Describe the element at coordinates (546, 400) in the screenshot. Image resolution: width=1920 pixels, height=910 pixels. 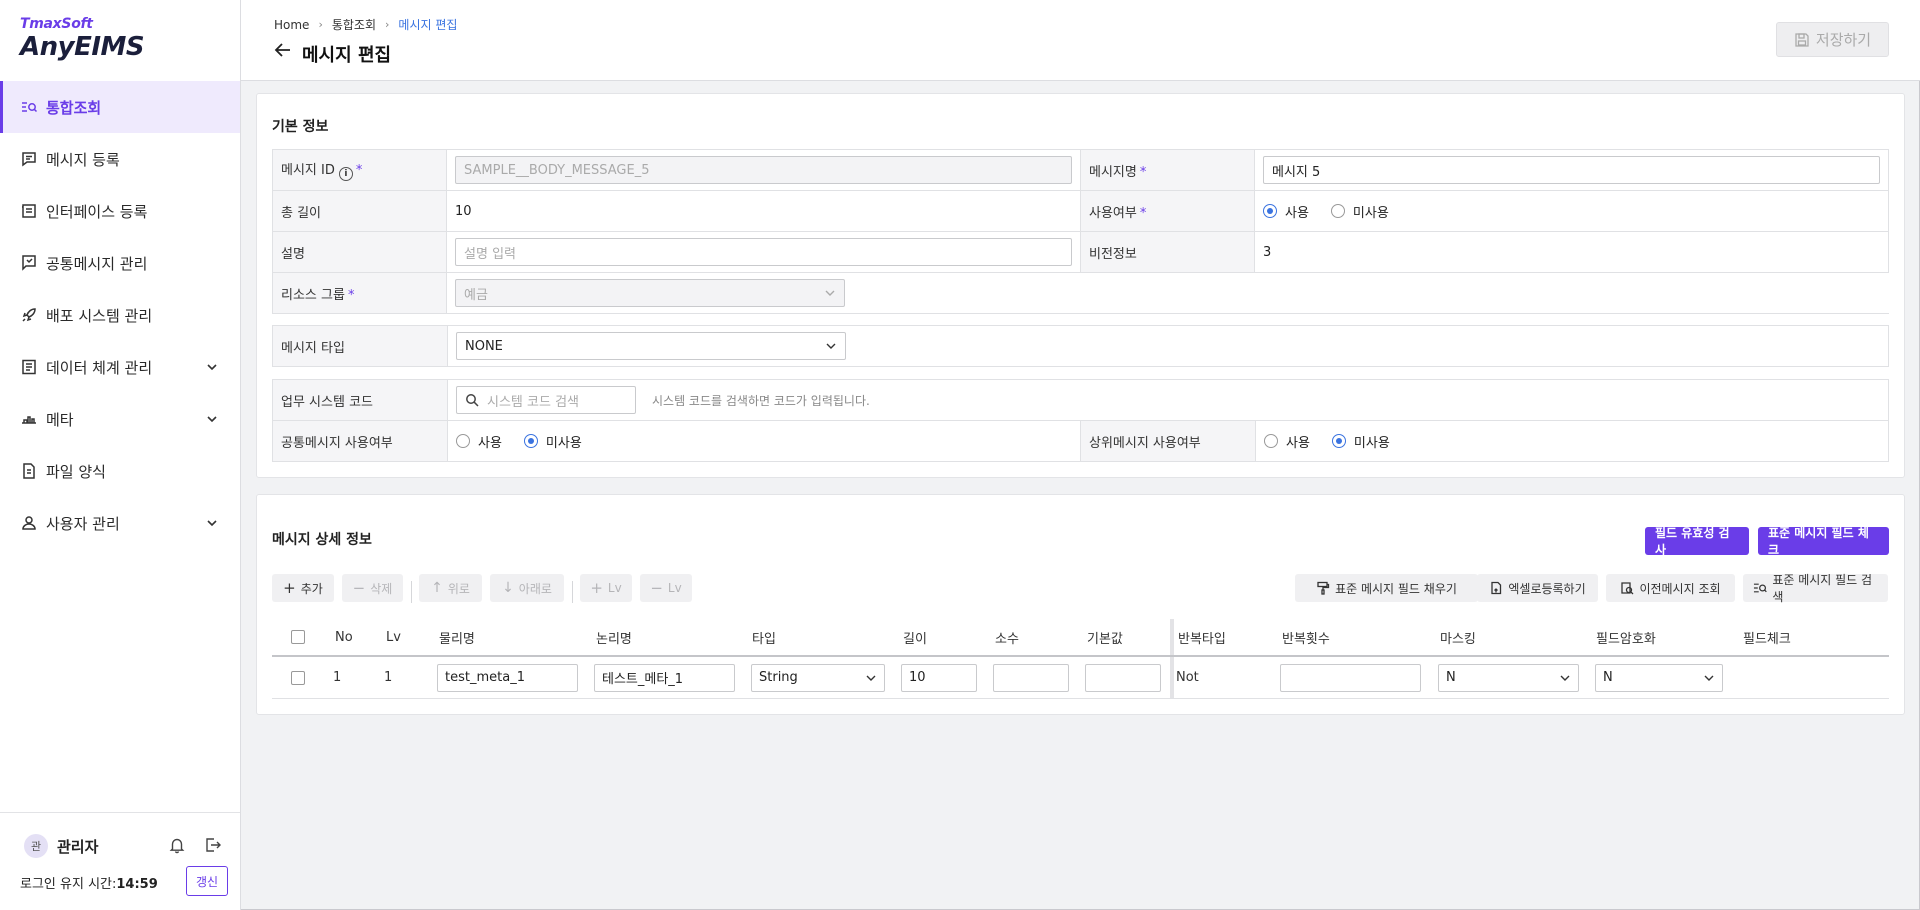
I see `system-code-search-input: 시스템 코드 검색` at that location.